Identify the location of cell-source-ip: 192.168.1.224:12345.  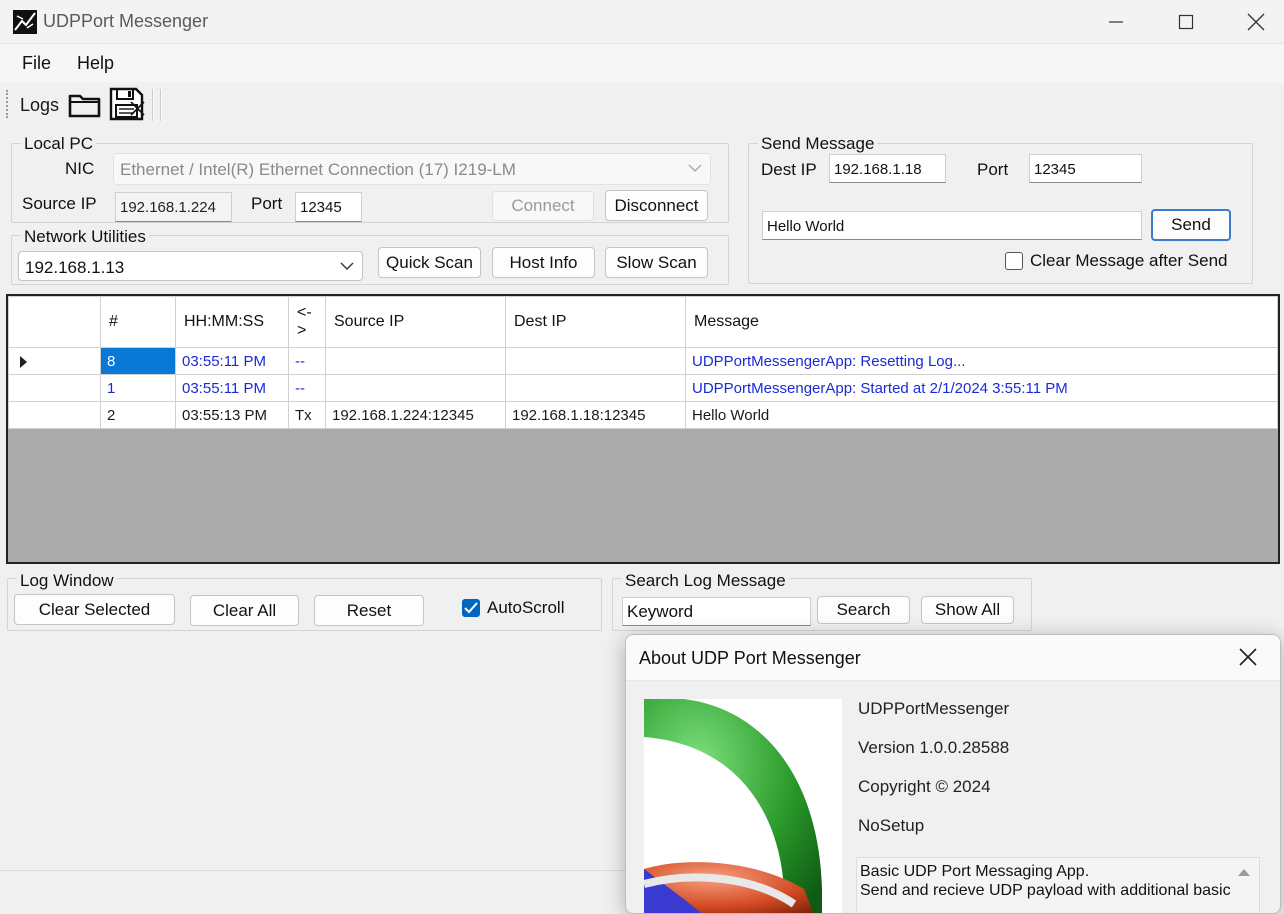
(415, 415).